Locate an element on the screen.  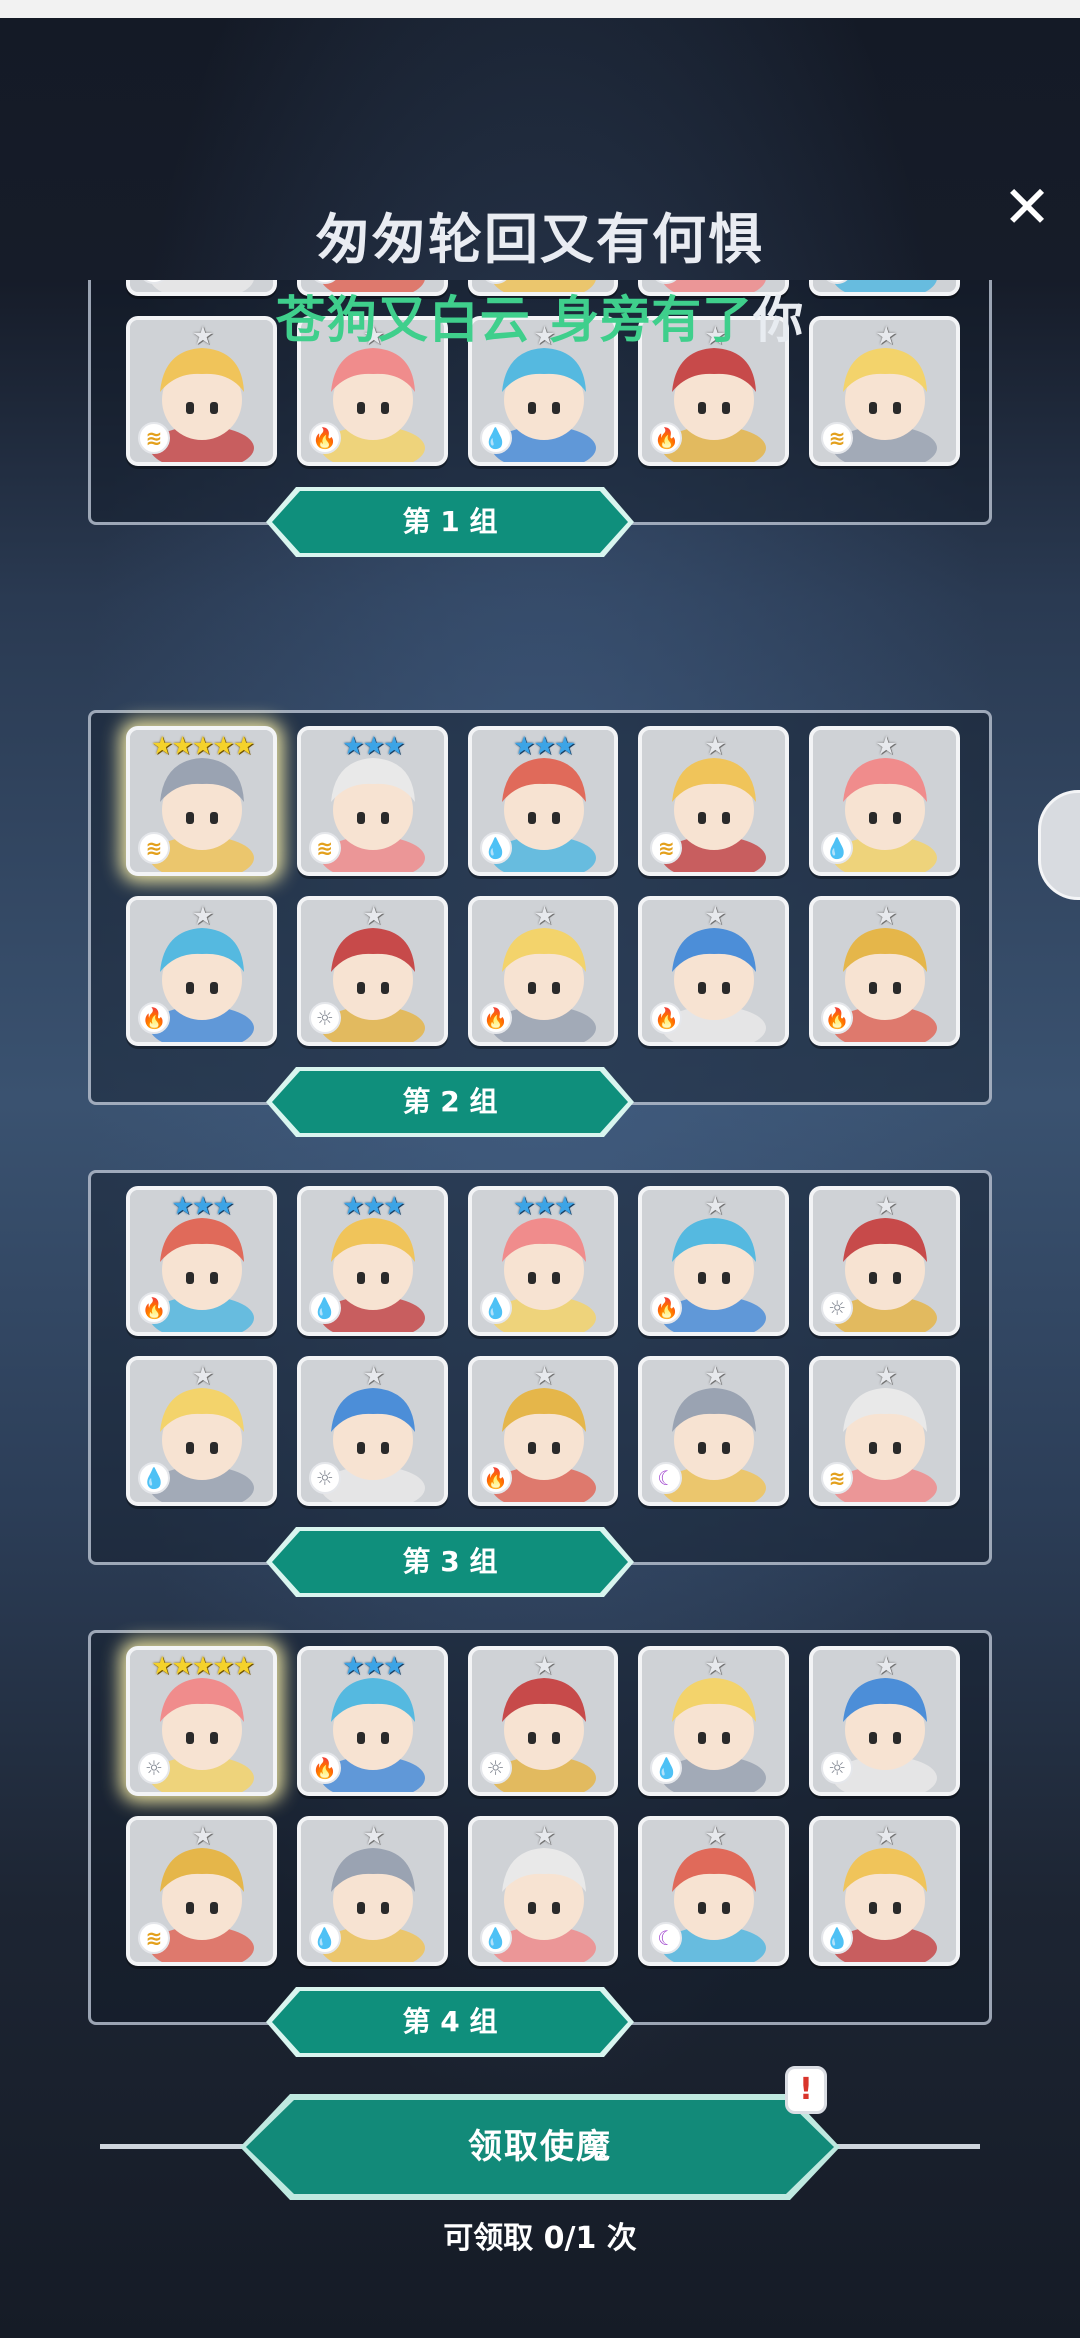
familiar-card-silver-hair-knight: ★ ☼ is located at coordinates (884, 1721).